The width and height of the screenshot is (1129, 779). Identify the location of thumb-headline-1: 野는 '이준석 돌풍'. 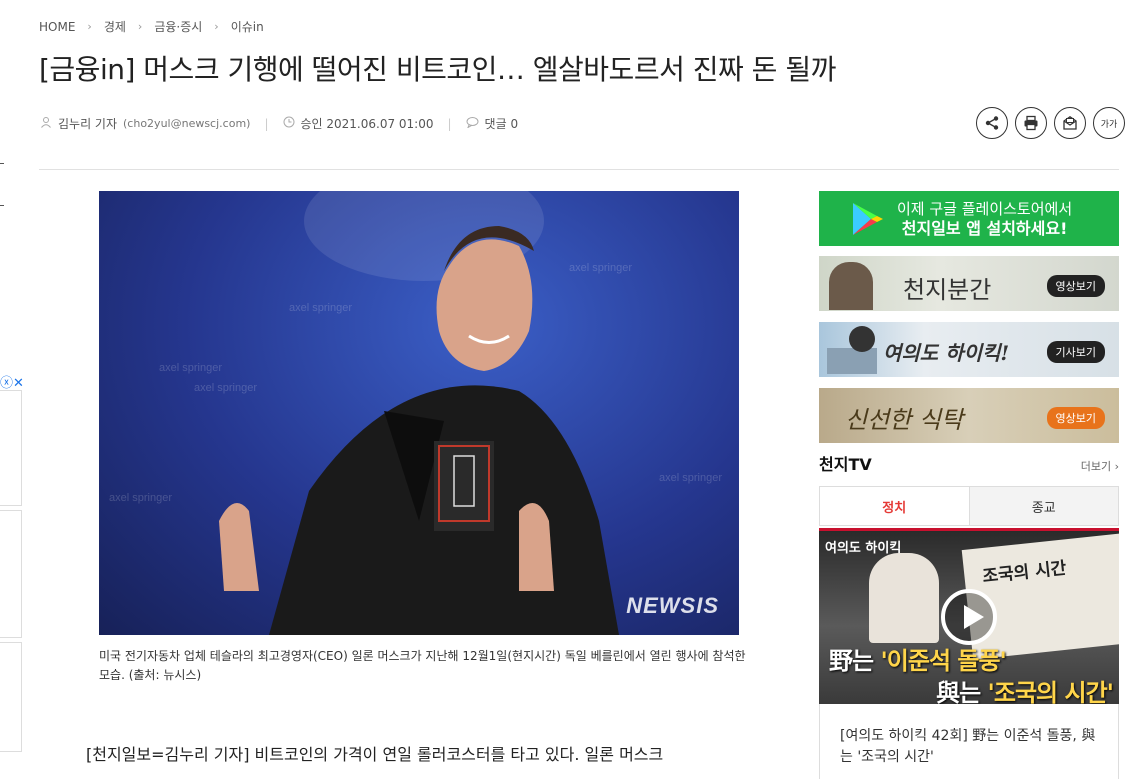
(918, 661).